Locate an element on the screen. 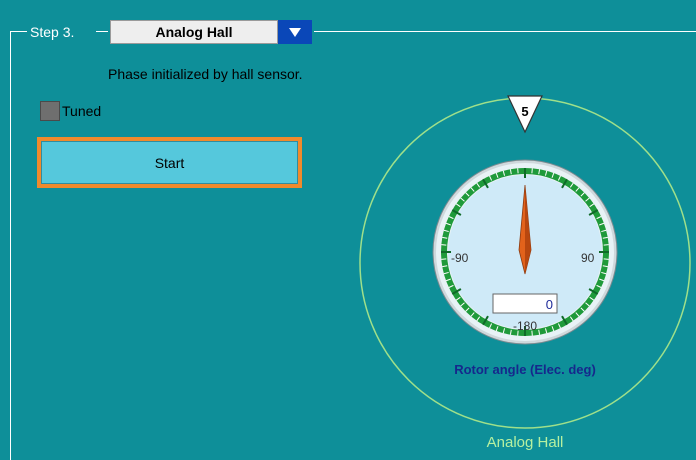  start-button: Start is located at coordinates (169, 162).